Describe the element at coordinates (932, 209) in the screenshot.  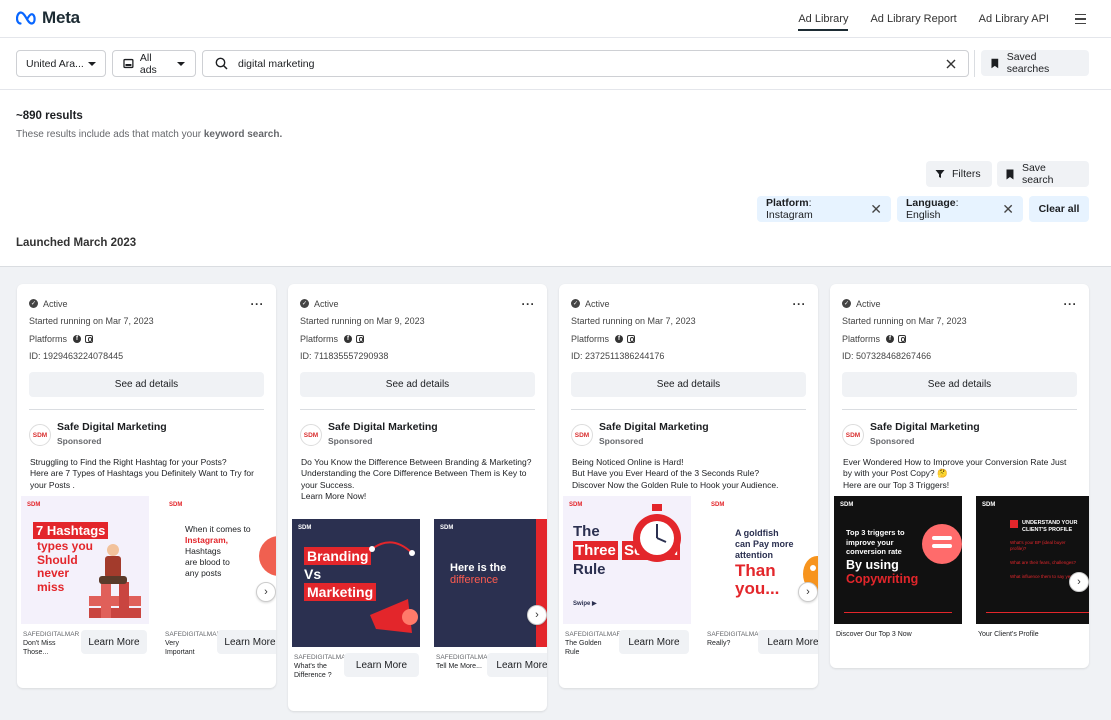
I see `chip-label: Language: English` at that location.